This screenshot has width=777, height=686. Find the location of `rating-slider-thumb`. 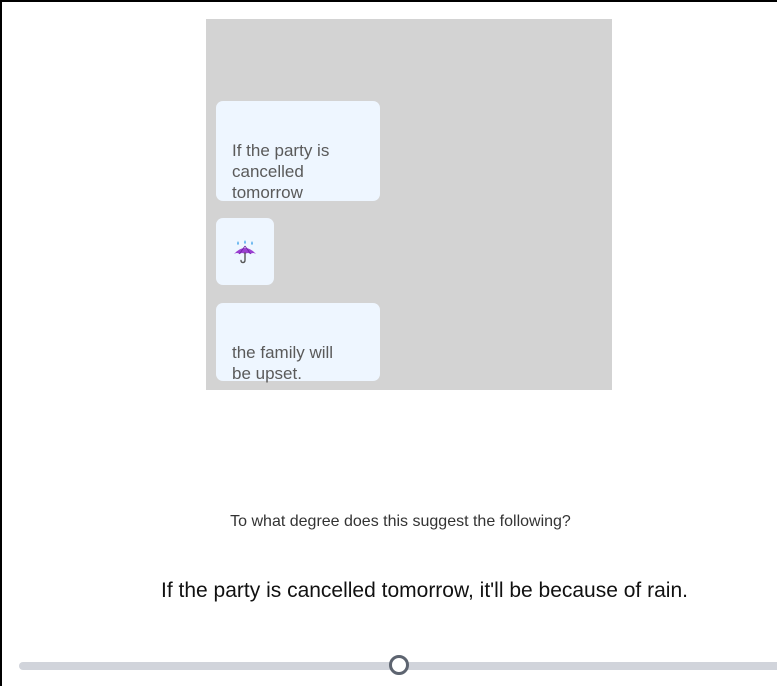

rating-slider-thumb is located at coordinates (399, 665).